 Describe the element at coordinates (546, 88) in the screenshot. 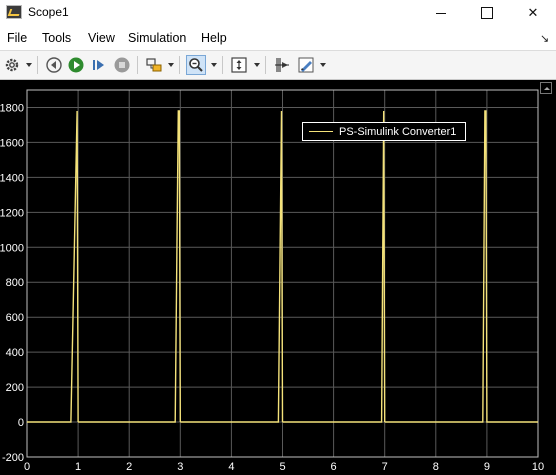

I see `axes-collapse-icon` at that location.